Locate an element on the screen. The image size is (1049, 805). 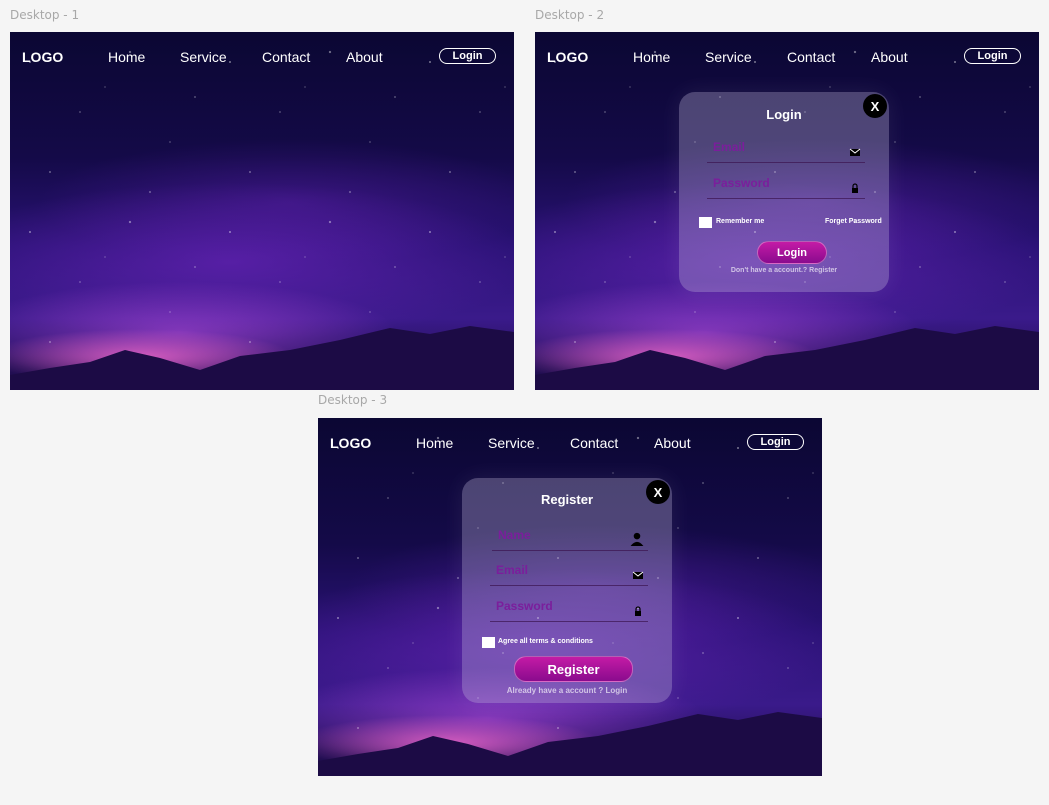
frame-label-desktop-3: Desktop - 3 is located at coordinates (353, 400).